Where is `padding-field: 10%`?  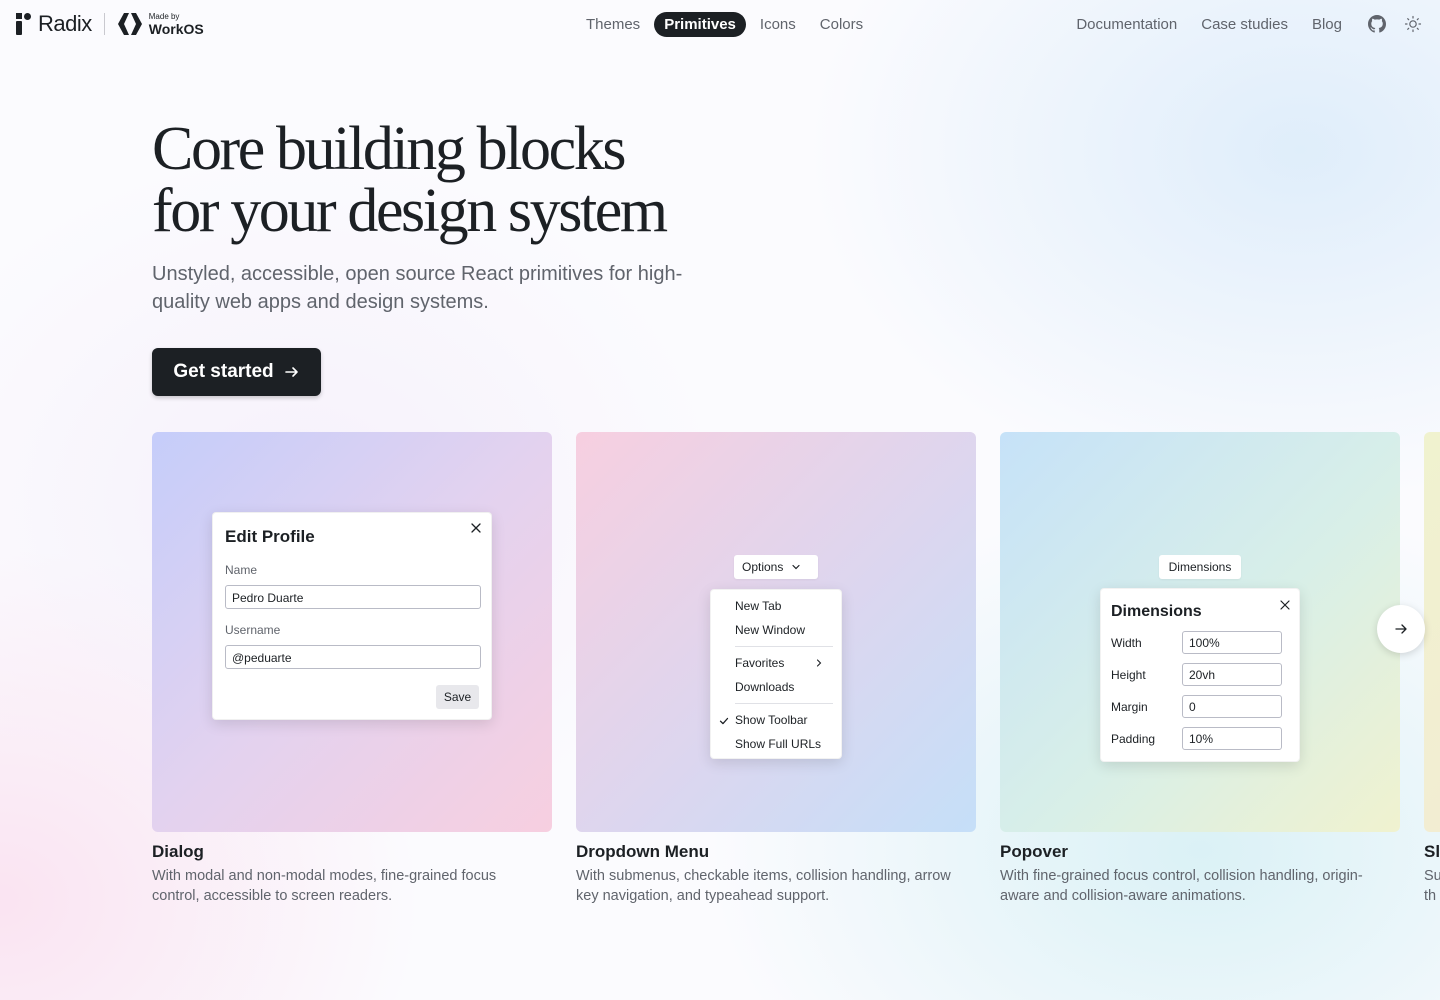
padding-field: 10% is located at coordinates (1232, 738).